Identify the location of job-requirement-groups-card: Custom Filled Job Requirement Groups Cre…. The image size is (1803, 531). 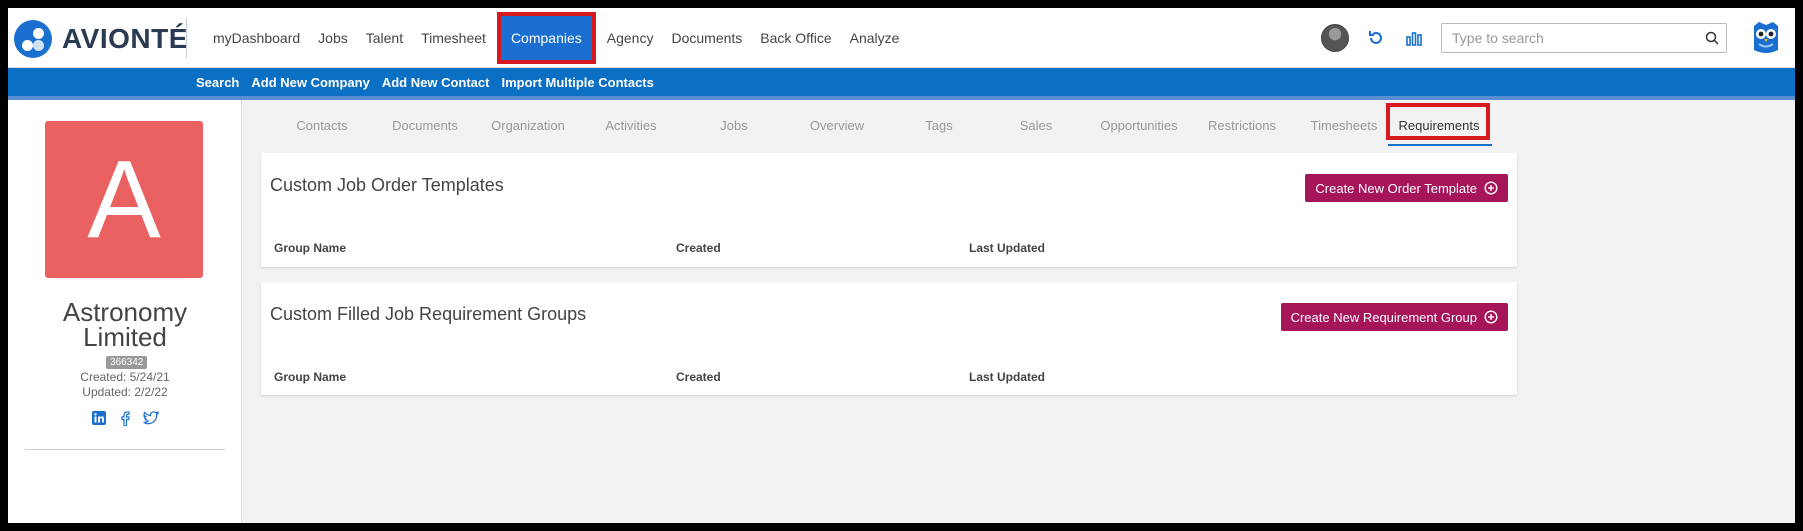
(889, 338).